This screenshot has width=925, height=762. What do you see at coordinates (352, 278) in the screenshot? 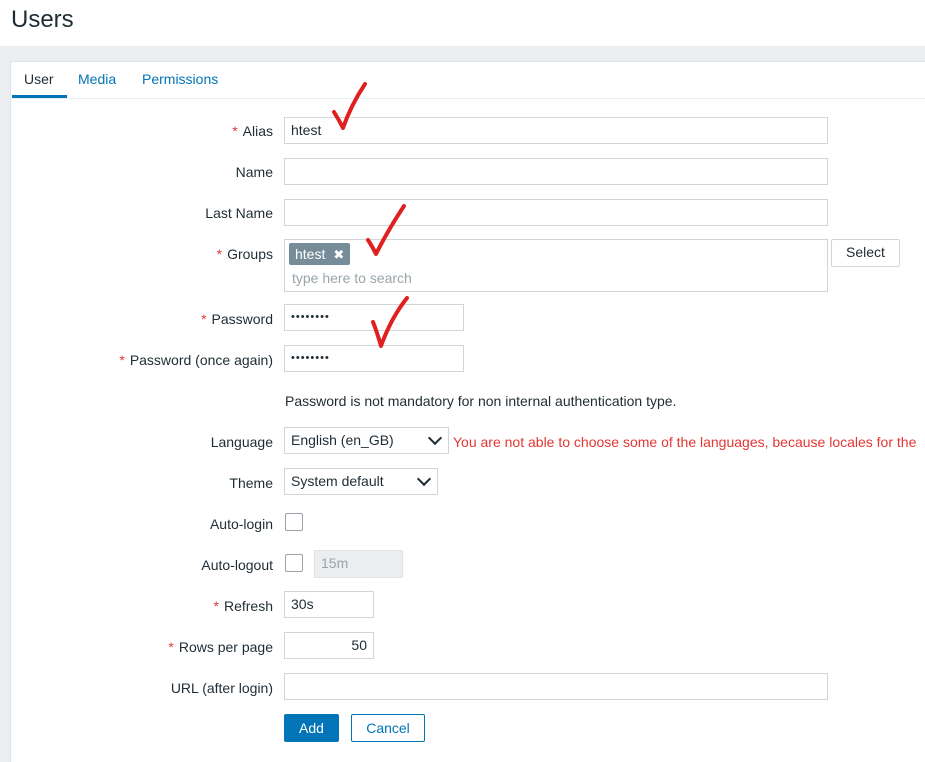
I see `groups-search-input: type here to search` at bounding box center [352, 278].